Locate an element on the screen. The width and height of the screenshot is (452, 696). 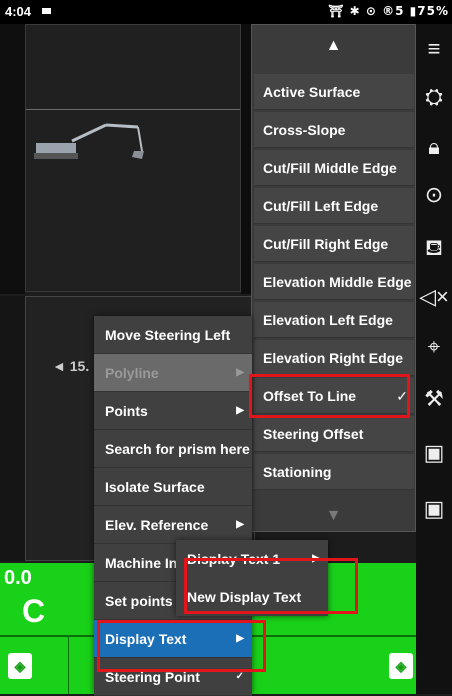
menu-item-move-steering-left: Move Steering Left is located at coordinates (173, 335).